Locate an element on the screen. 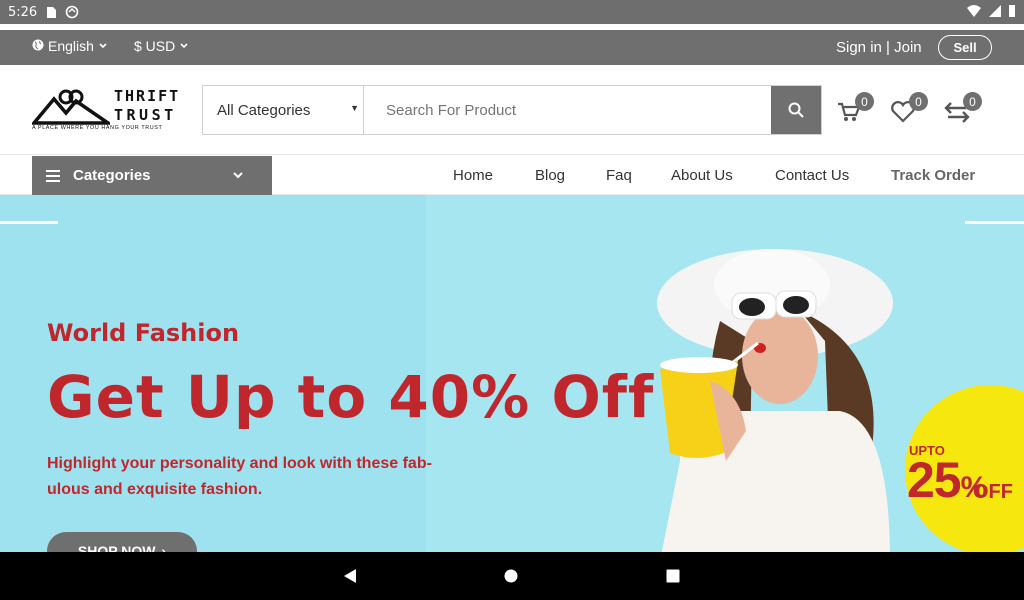 This screenshot has width=1024, height=600. language-selector: English is located at coordinates (70, 46).